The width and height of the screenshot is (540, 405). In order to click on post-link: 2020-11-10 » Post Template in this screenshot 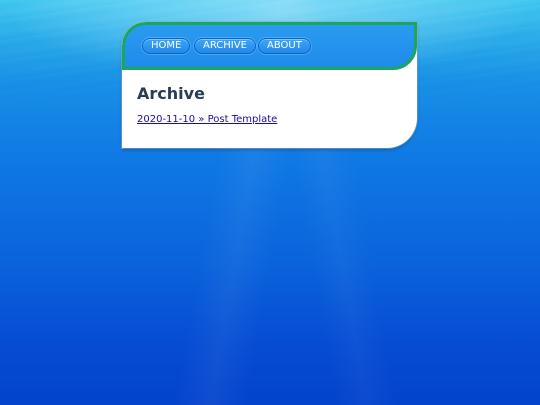, I will do `click(207, 119)`.